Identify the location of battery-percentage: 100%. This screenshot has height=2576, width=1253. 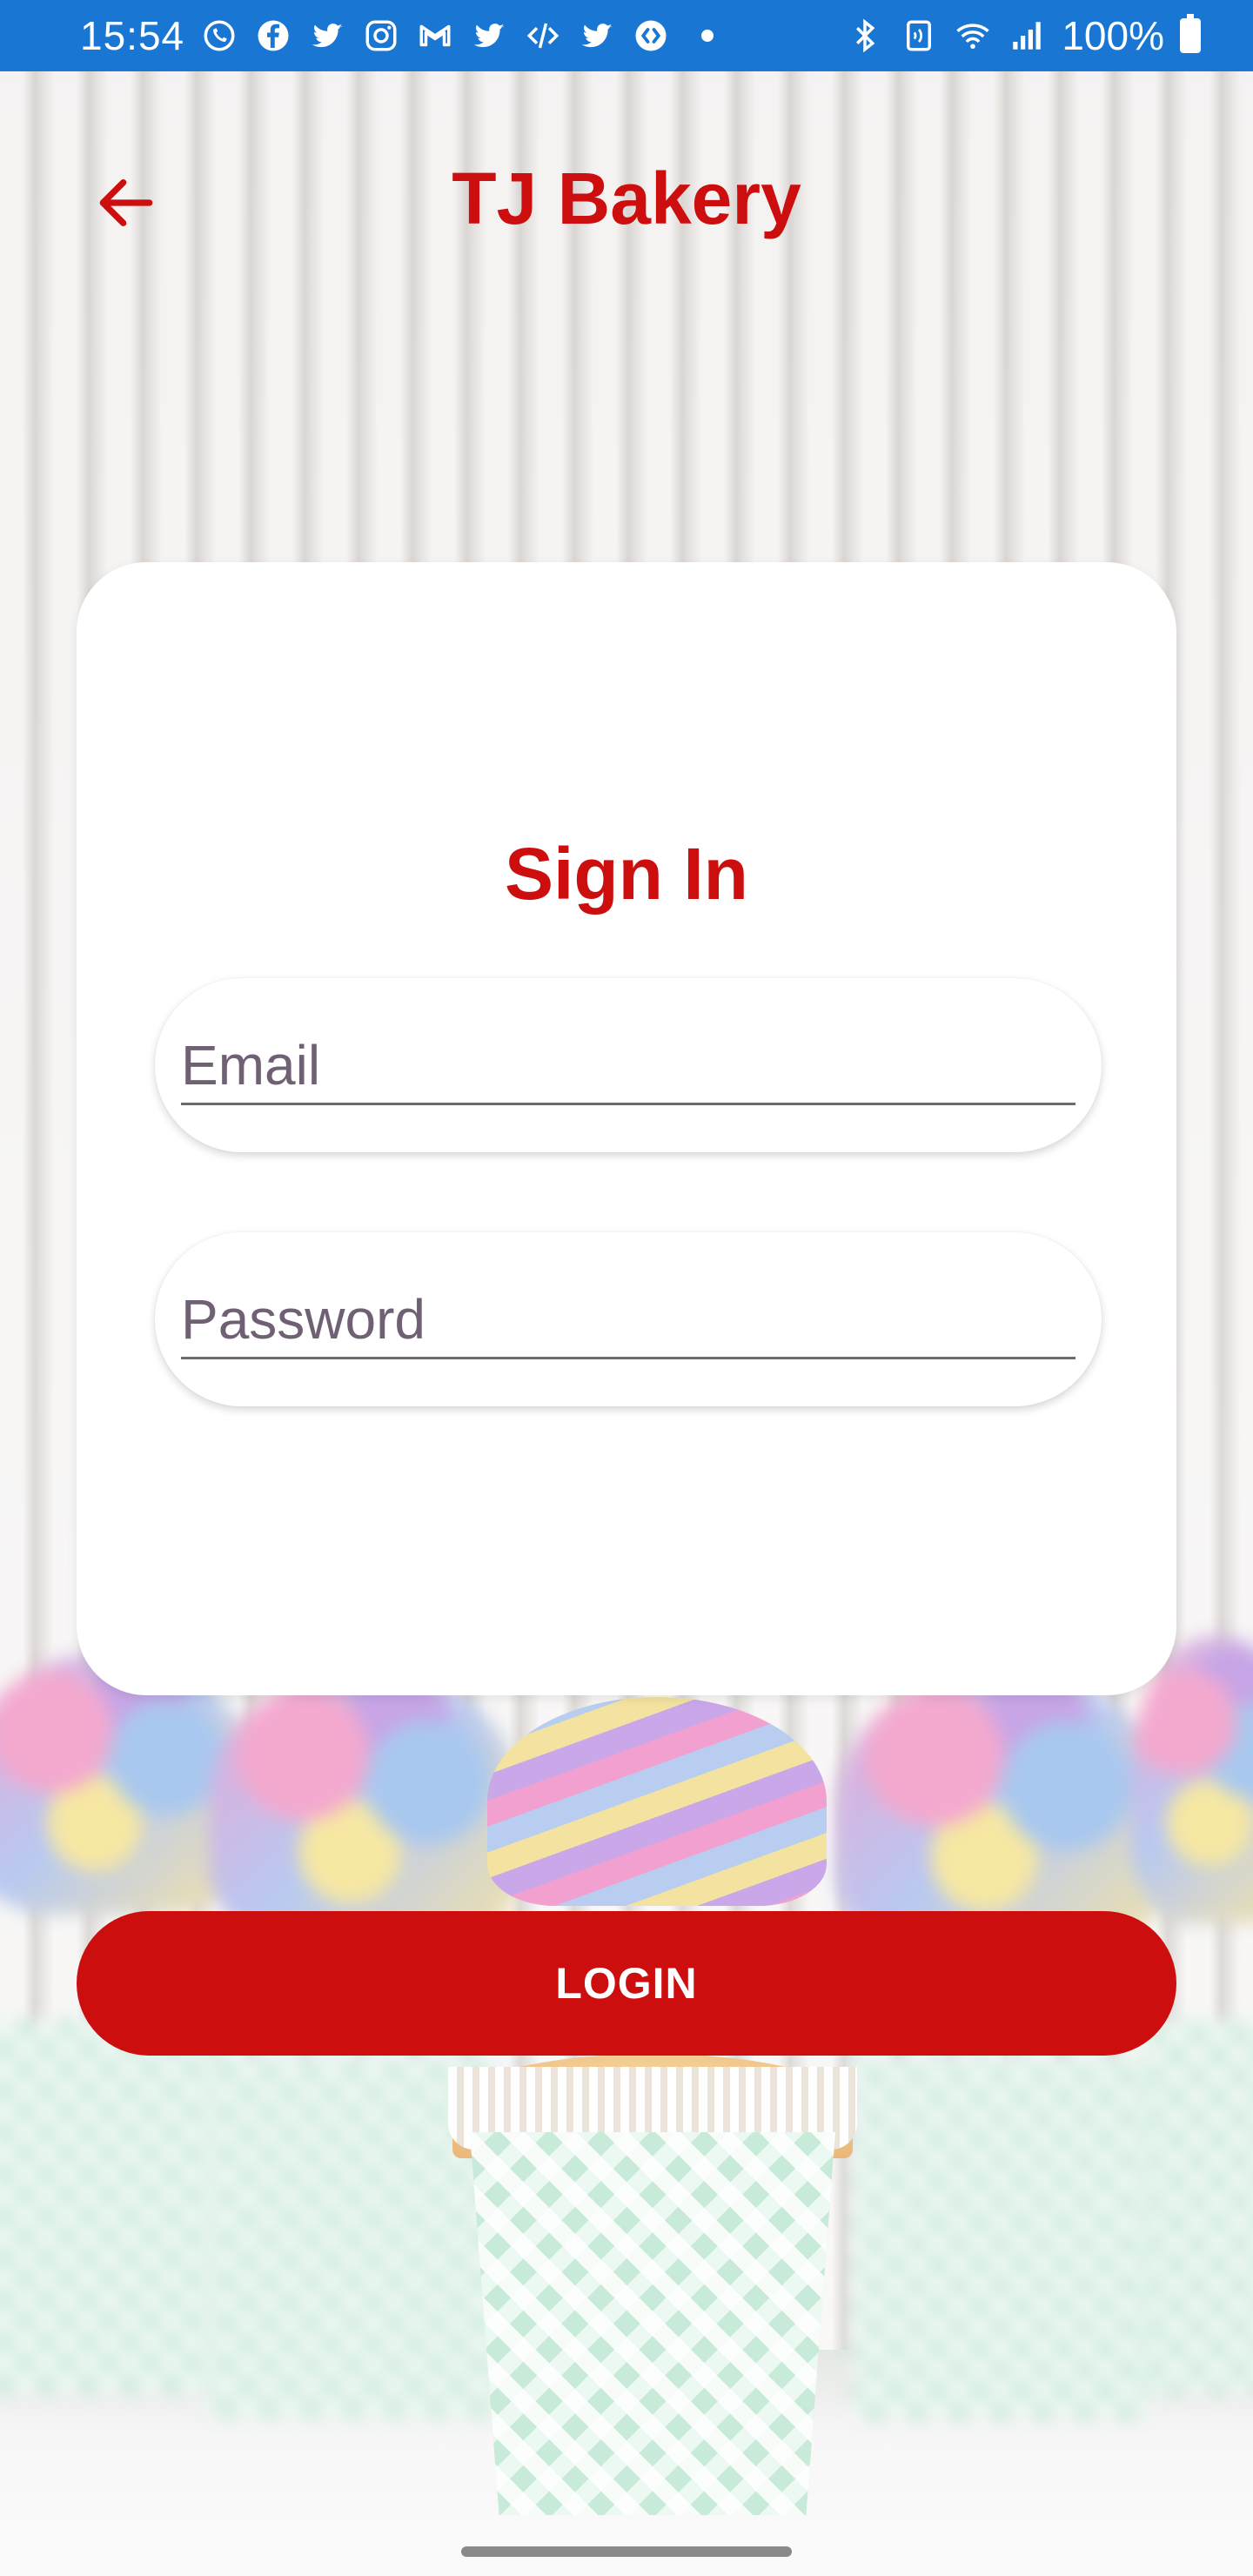
(1113, 35).